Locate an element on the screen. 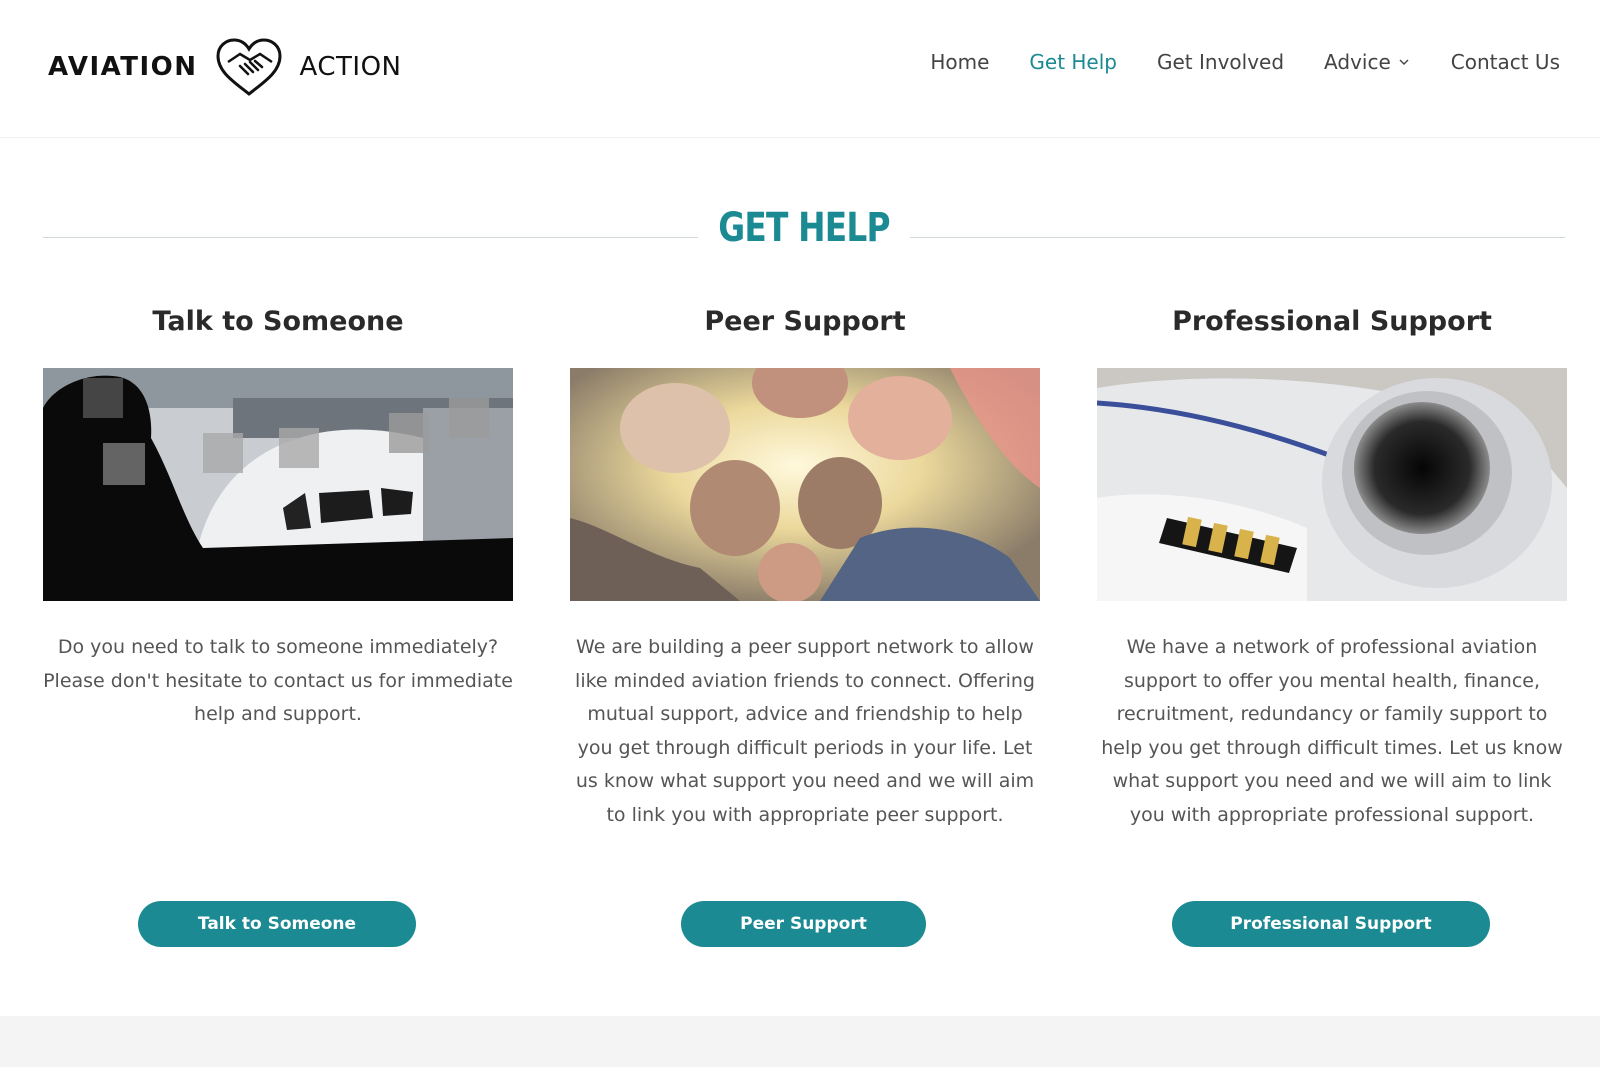  nav-advice: Advice is located at coordinates (1367, 62).